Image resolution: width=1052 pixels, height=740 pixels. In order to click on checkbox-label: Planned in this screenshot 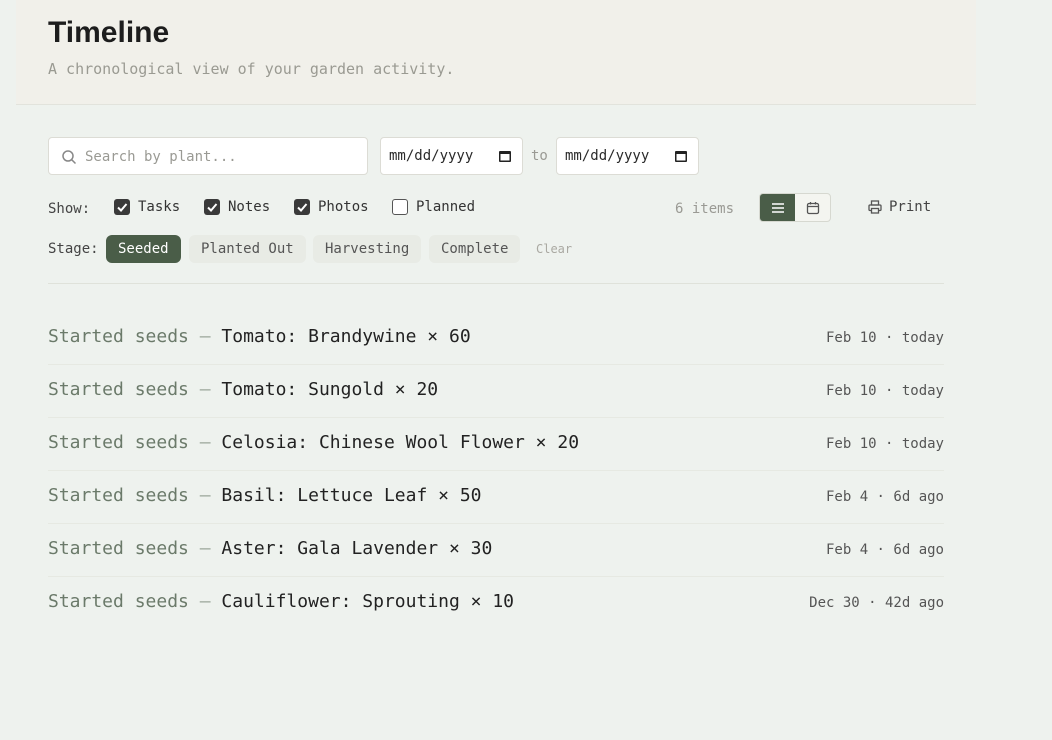, I will do `click(446, 207)`.